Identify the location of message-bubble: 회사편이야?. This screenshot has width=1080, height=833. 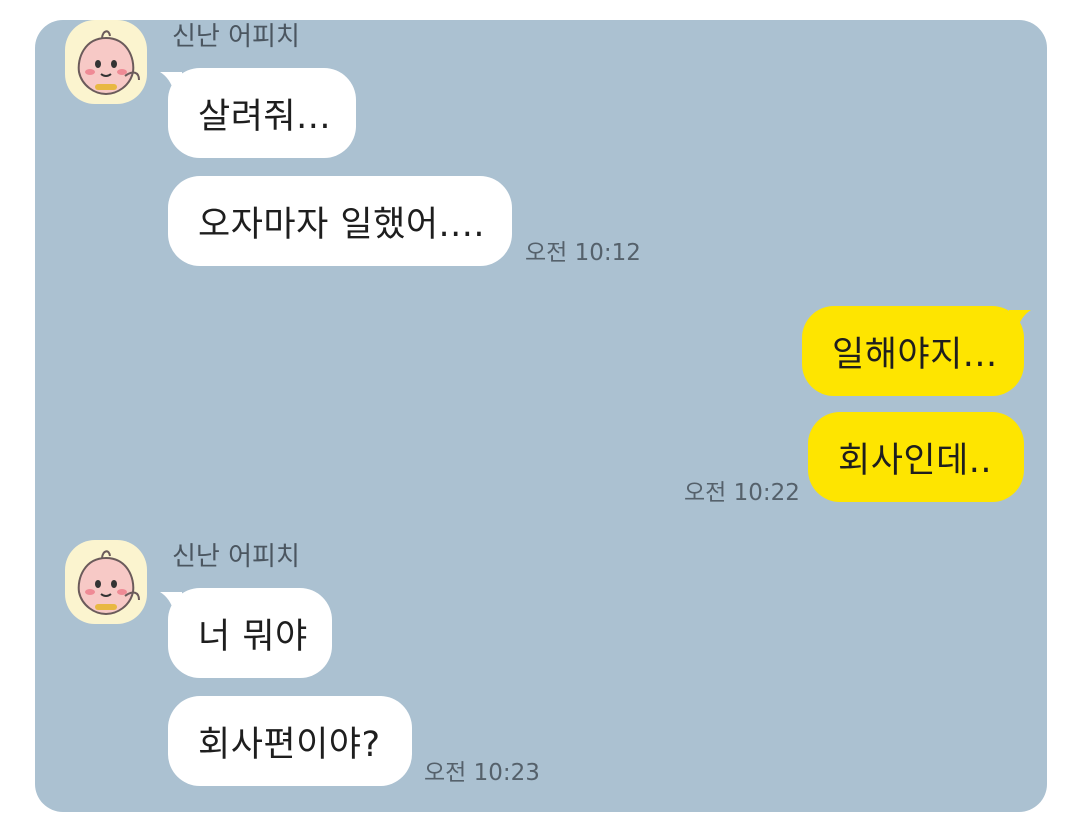
(290, 741).